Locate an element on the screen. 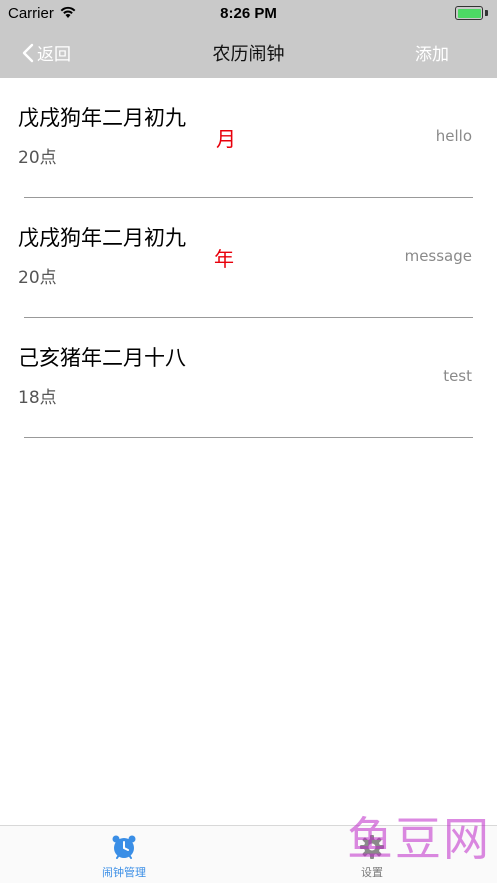 This screenshot has width=497, height=883. battery-icon is located at coordinates (469, 13).